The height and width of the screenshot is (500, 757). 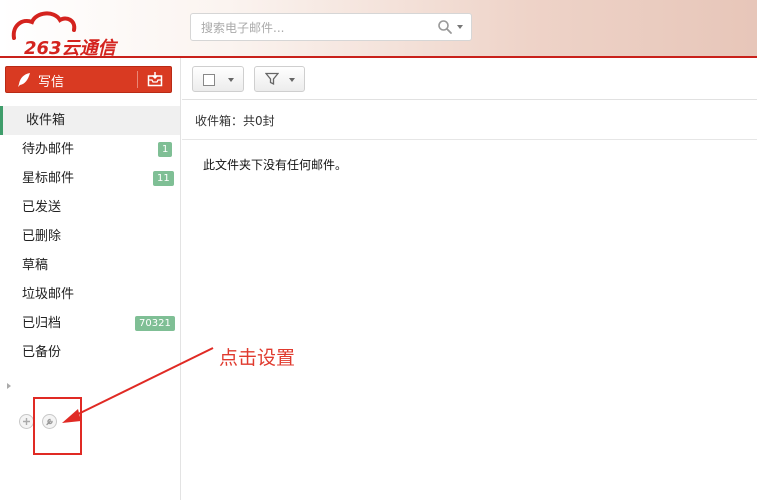 What do you see at coordinates (80, 33) in the screenshot?
I see `logo-263: 263云通信` at bounding box center [80, 33].